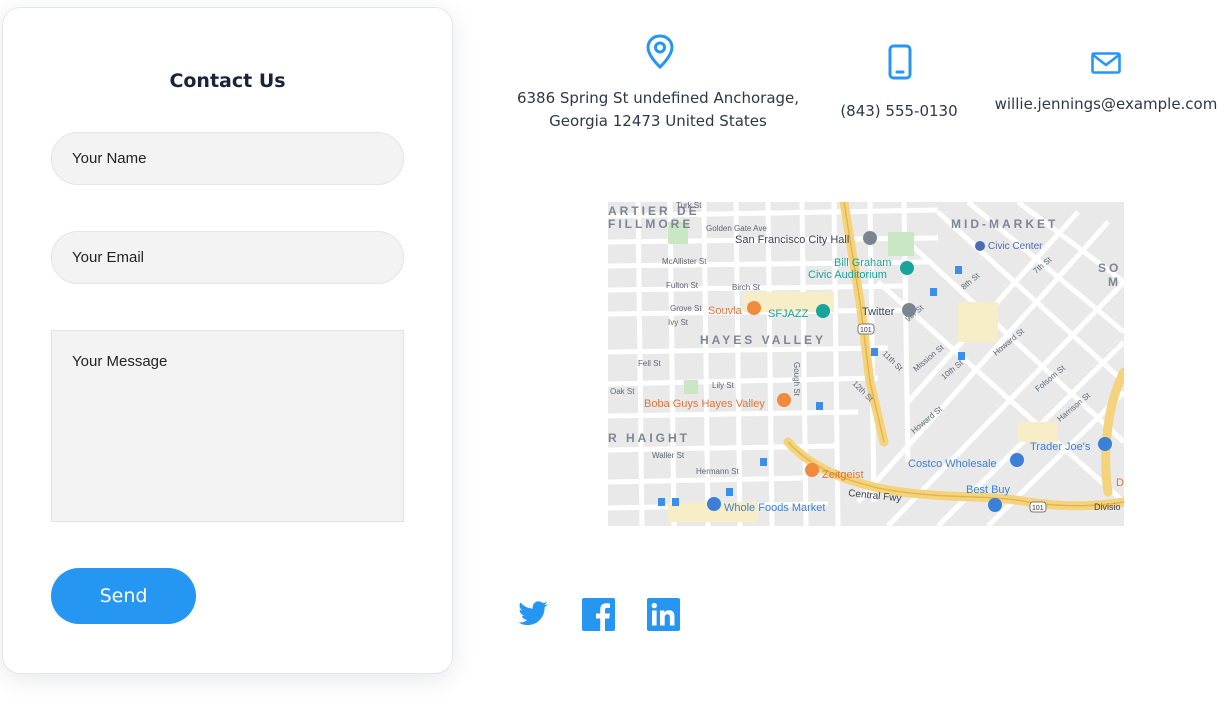 The width and height of the screenshot is (1229, 708). What do you see at coordinates (1120, 483) in the screenshot?
I see `map-poi-d: D` at bounding box center [1120, 483].